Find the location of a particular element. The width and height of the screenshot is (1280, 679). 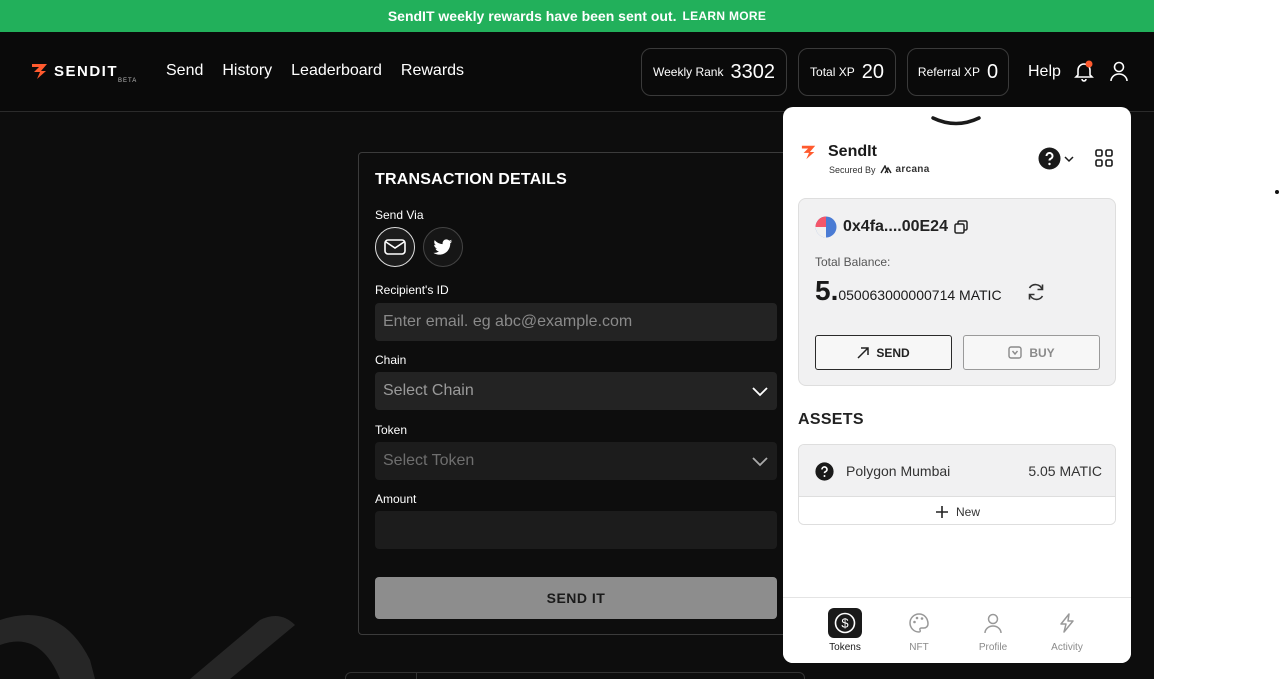

arcana-logo-icon is located at coordinates (885, 169).